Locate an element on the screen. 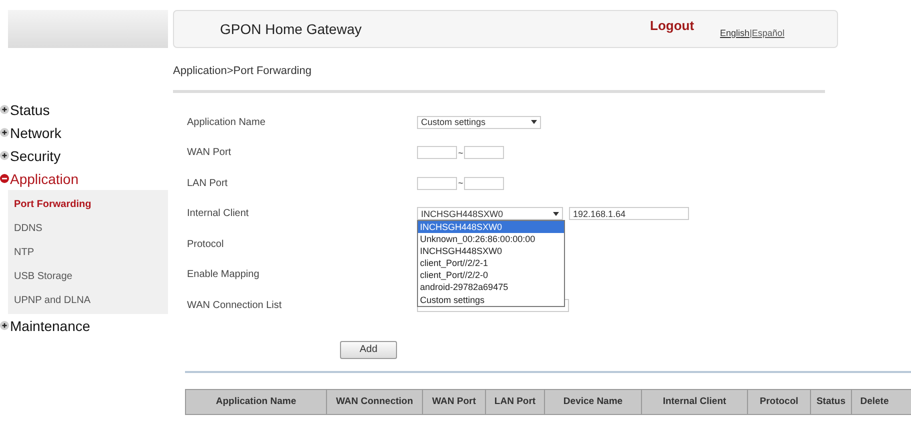 Image resolution: width=911 pixels, height=422 pixels. column-header: Protocol is located at coordinates (779, 402).